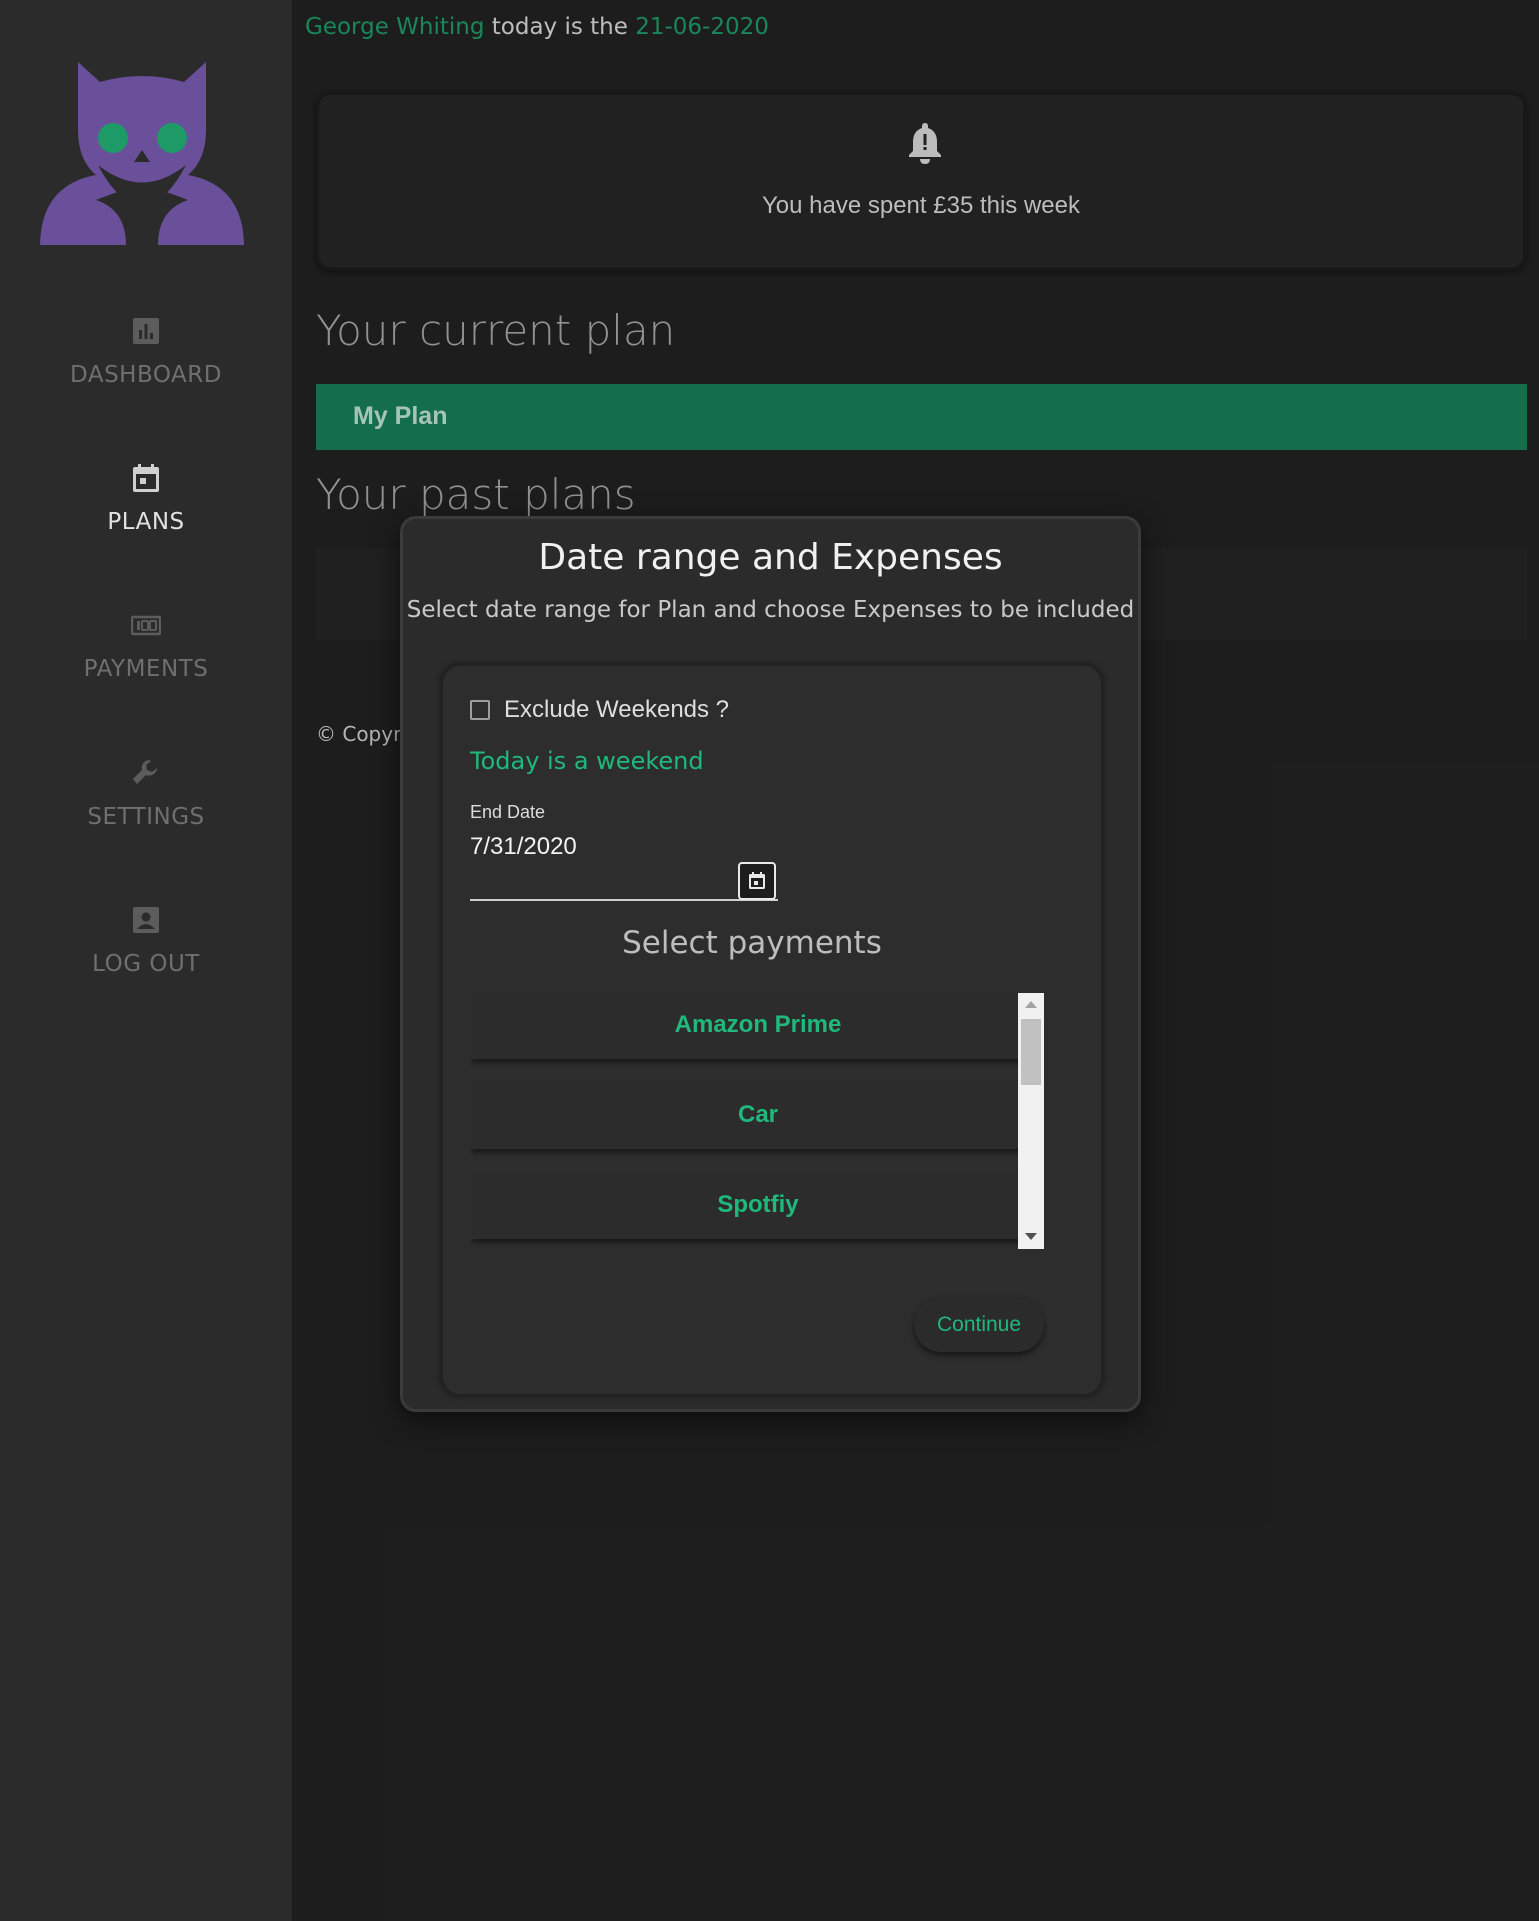 The image size is (1539, 1921). I want to click on owl-logo, so click(142, 153).